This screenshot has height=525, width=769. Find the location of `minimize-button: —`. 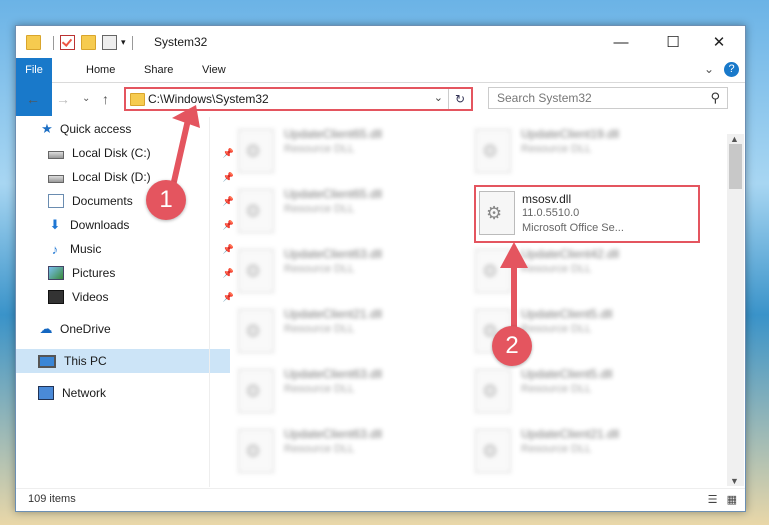

minimize-button: — is located at coordinates (621, 42).